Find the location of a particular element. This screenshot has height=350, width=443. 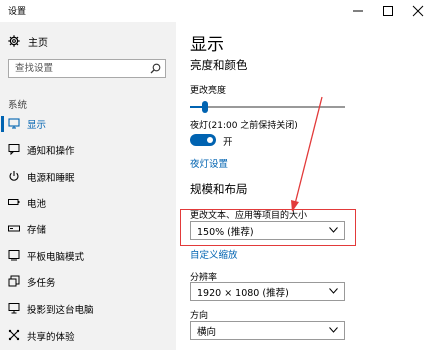

sidebar-item-label: 共享的体验 is located at coordinates (51, 337).